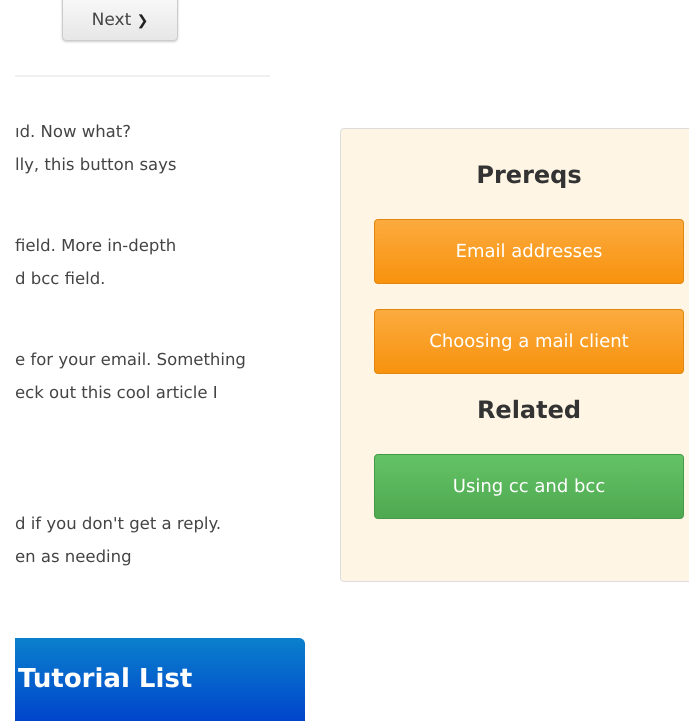  What do you see at coordinates (529, 251) in the screenshot?
I see `tutorial-link-button: Email addresses` at bounding box center [529, 251].